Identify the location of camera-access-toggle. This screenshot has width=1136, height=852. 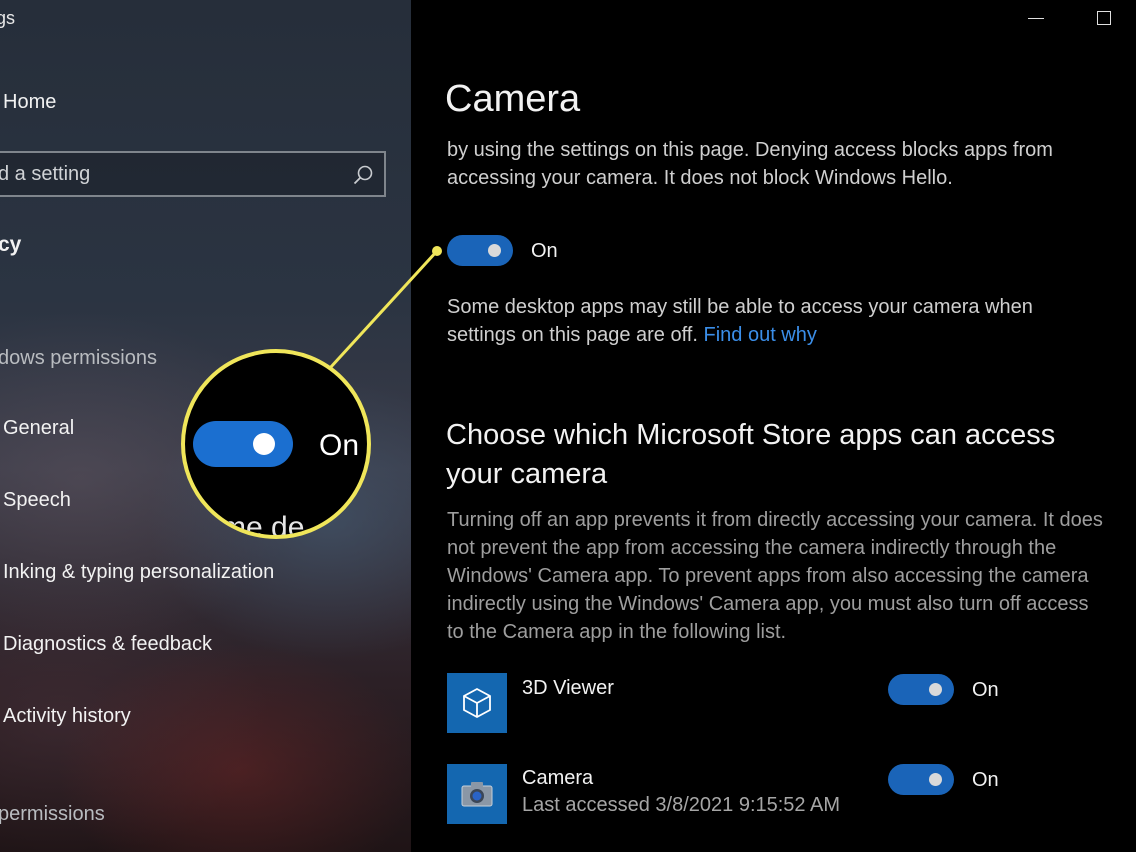
(480, 250).